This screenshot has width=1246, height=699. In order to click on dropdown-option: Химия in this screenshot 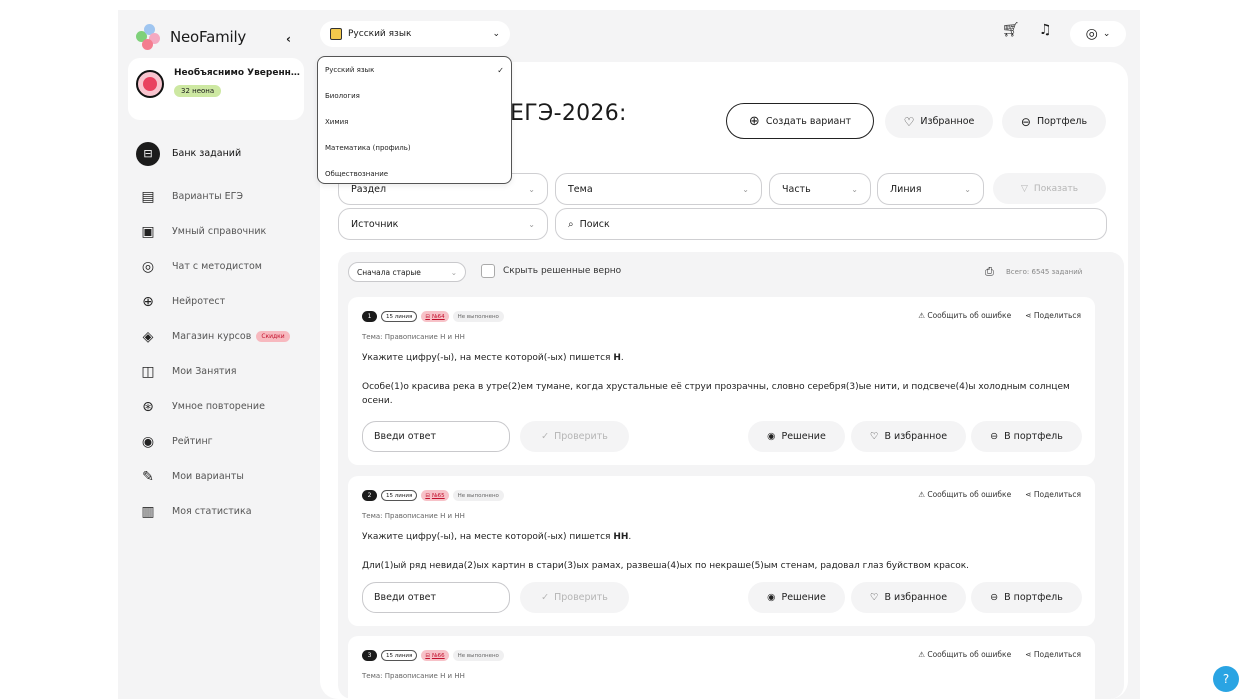, I will do `click(414, 122)`.